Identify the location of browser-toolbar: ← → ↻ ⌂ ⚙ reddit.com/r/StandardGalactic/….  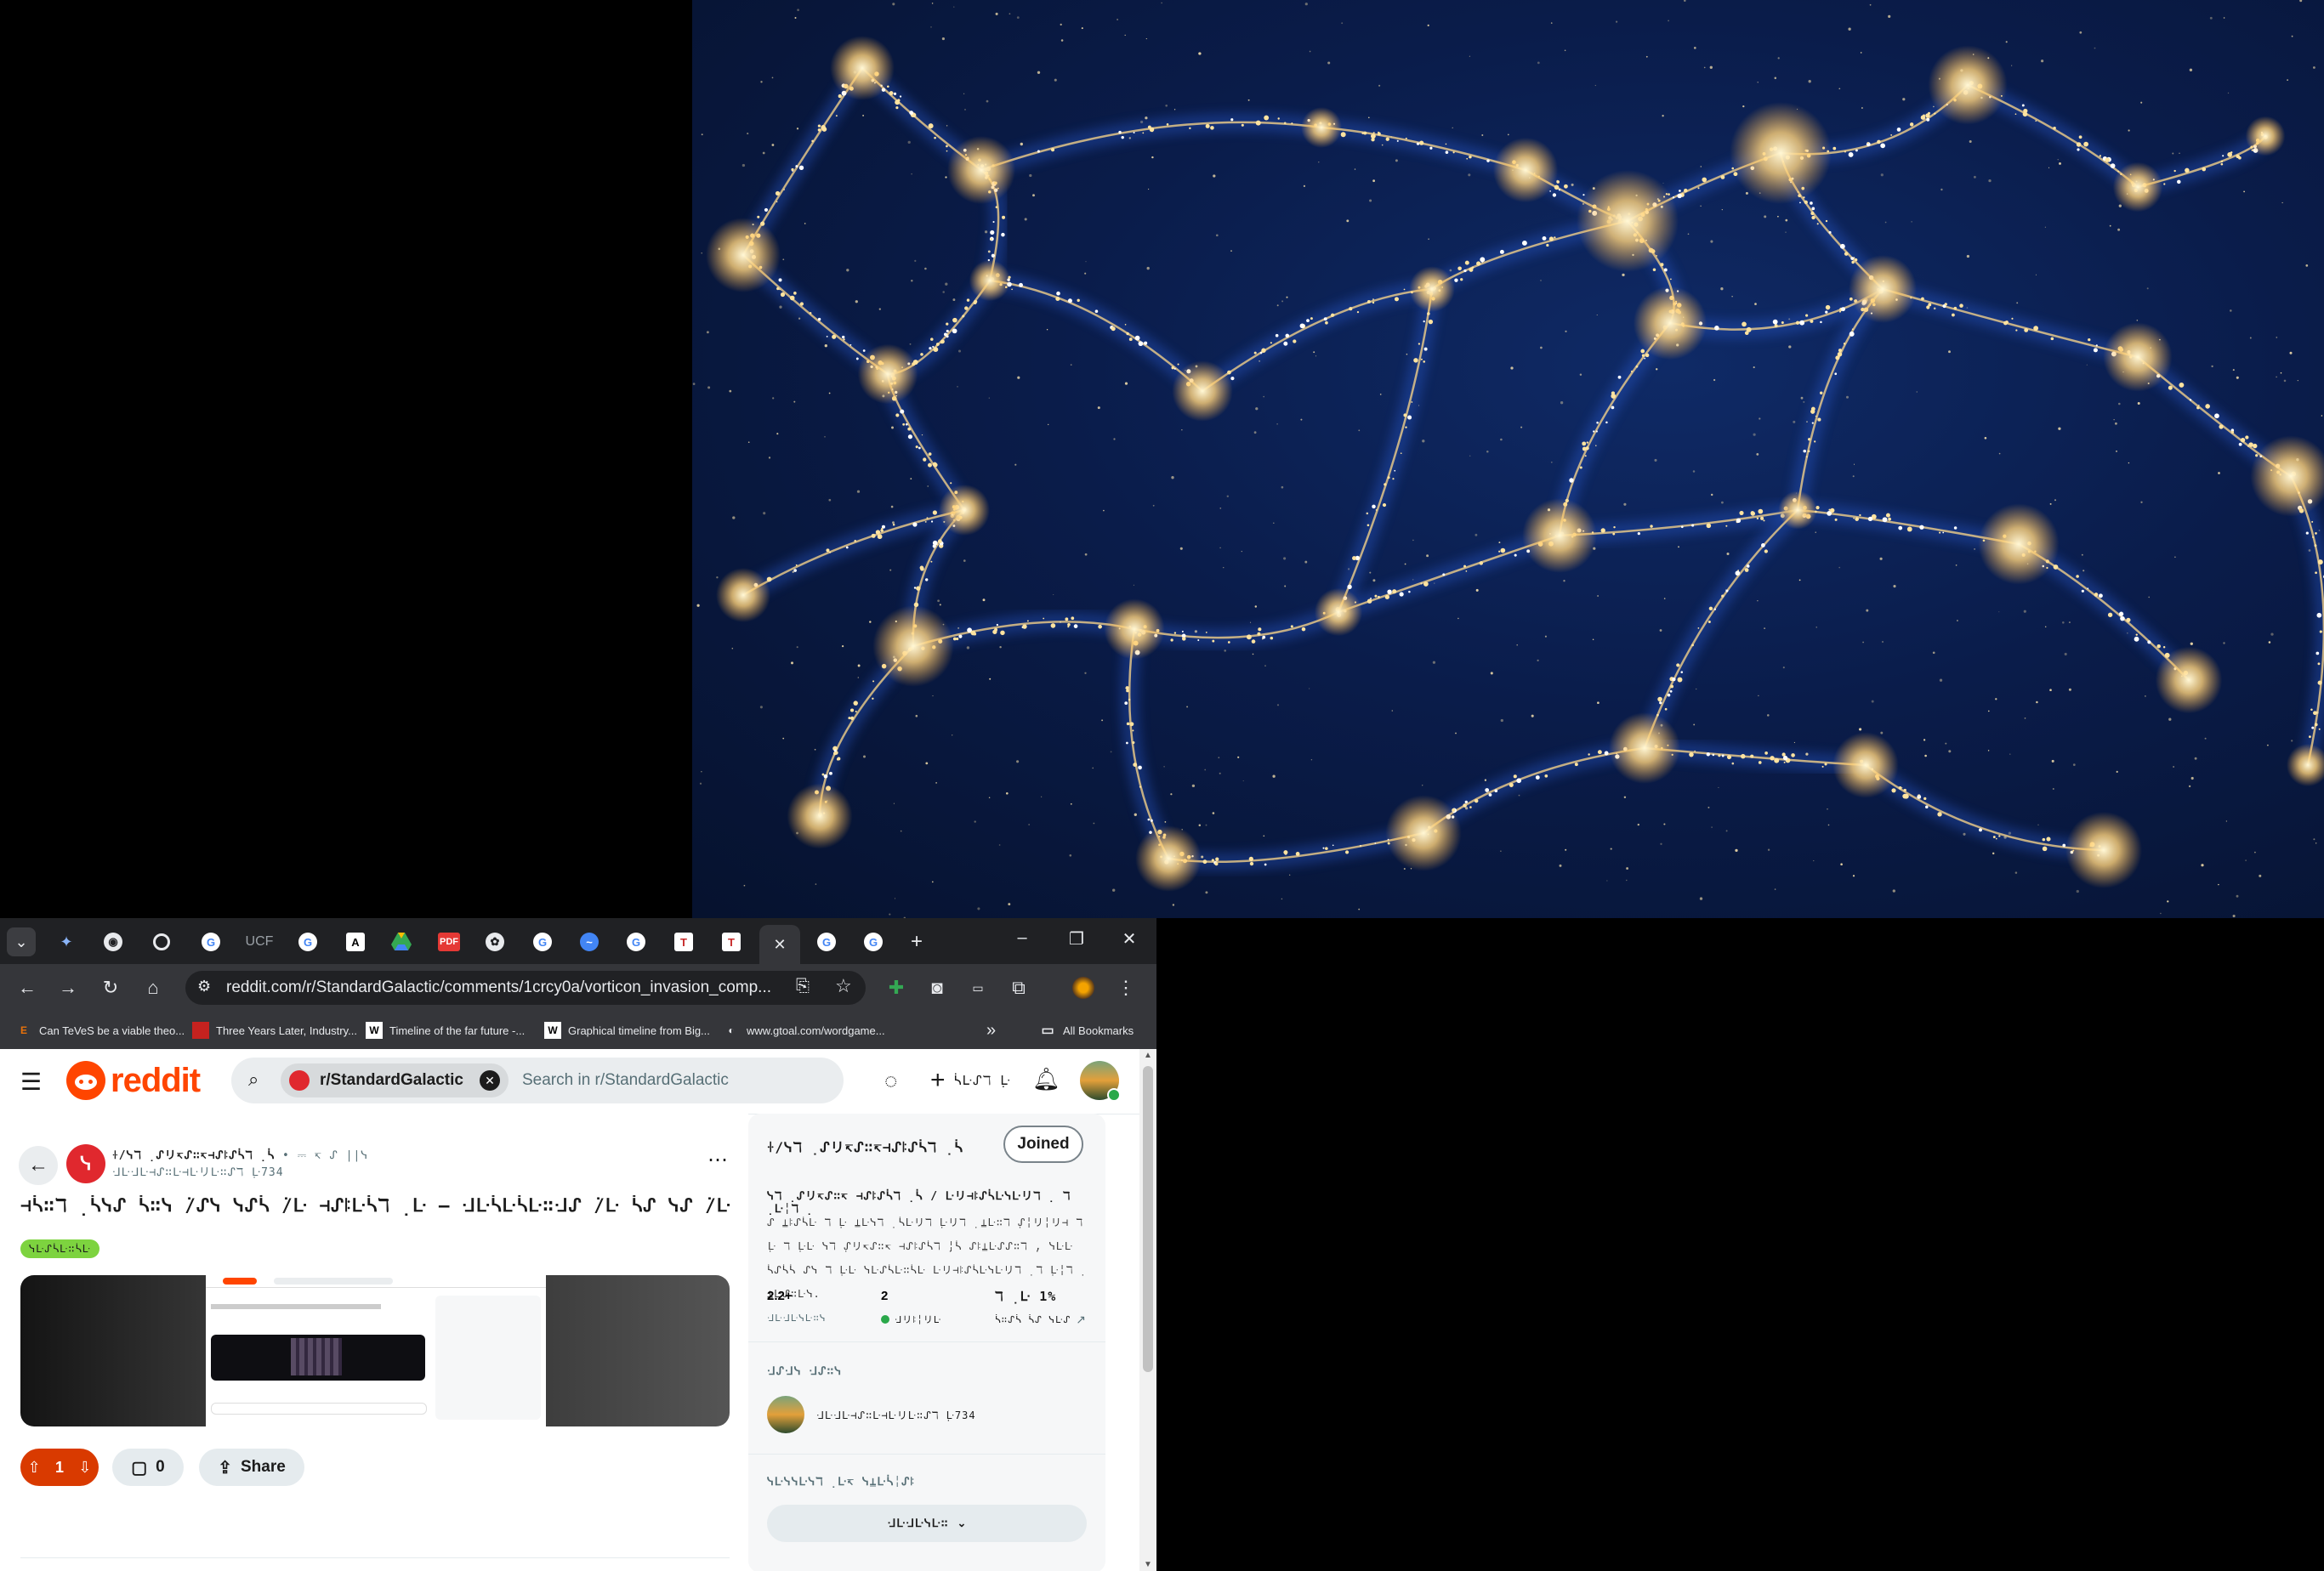
(578, 988).